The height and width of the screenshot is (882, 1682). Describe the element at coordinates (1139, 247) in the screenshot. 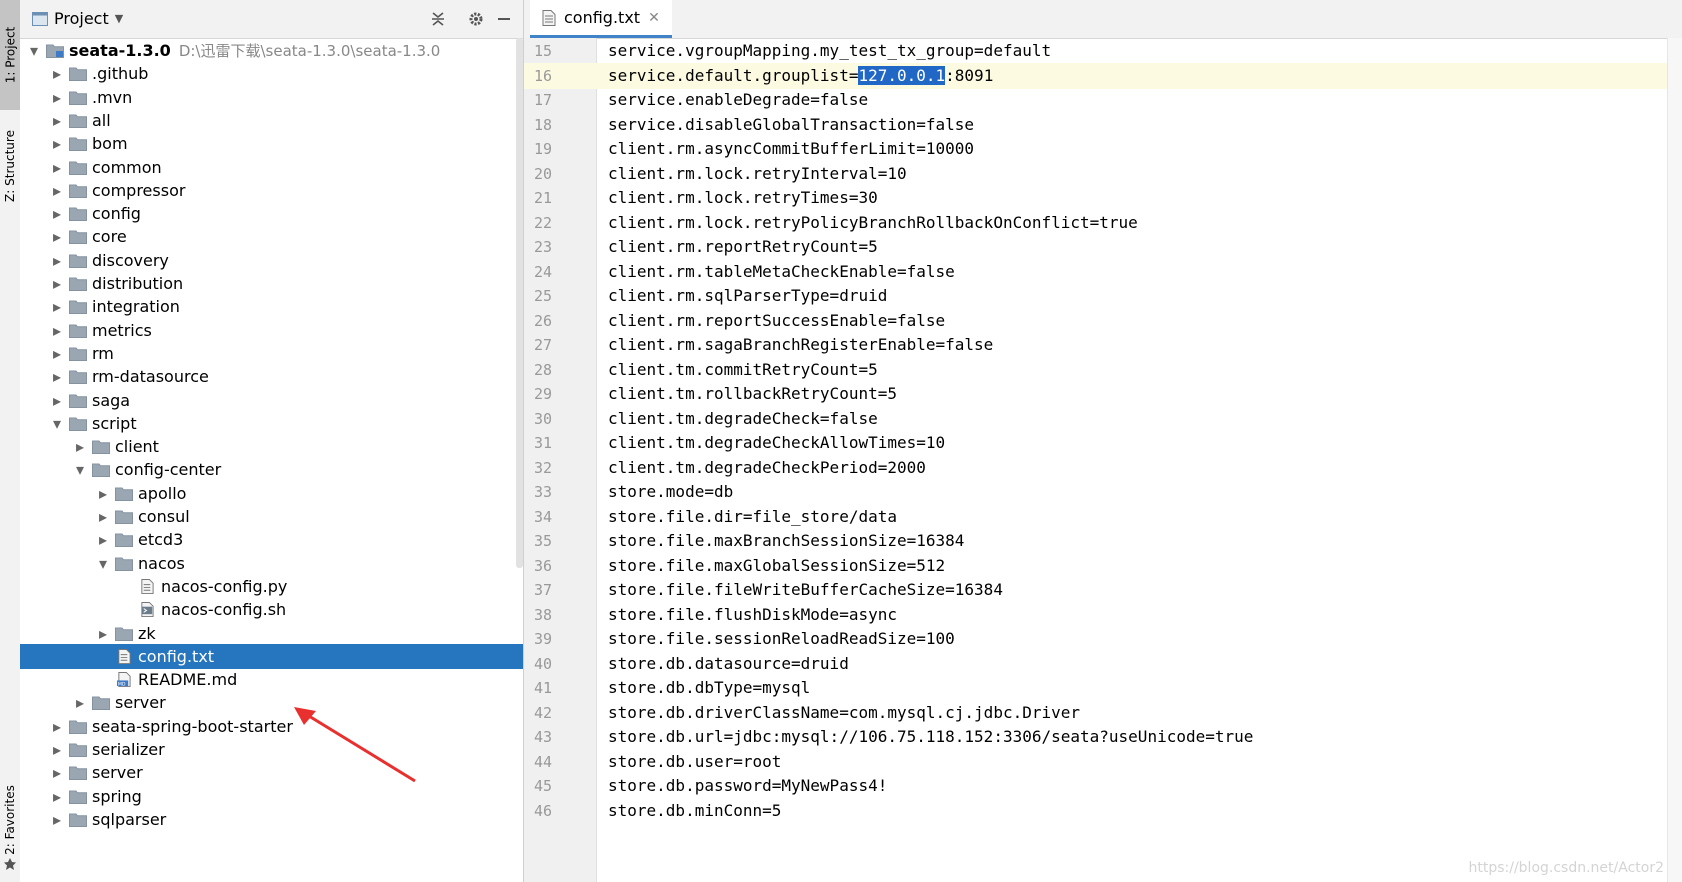

I see `code-line: client.rm.reportRetryCount=5` at that location.